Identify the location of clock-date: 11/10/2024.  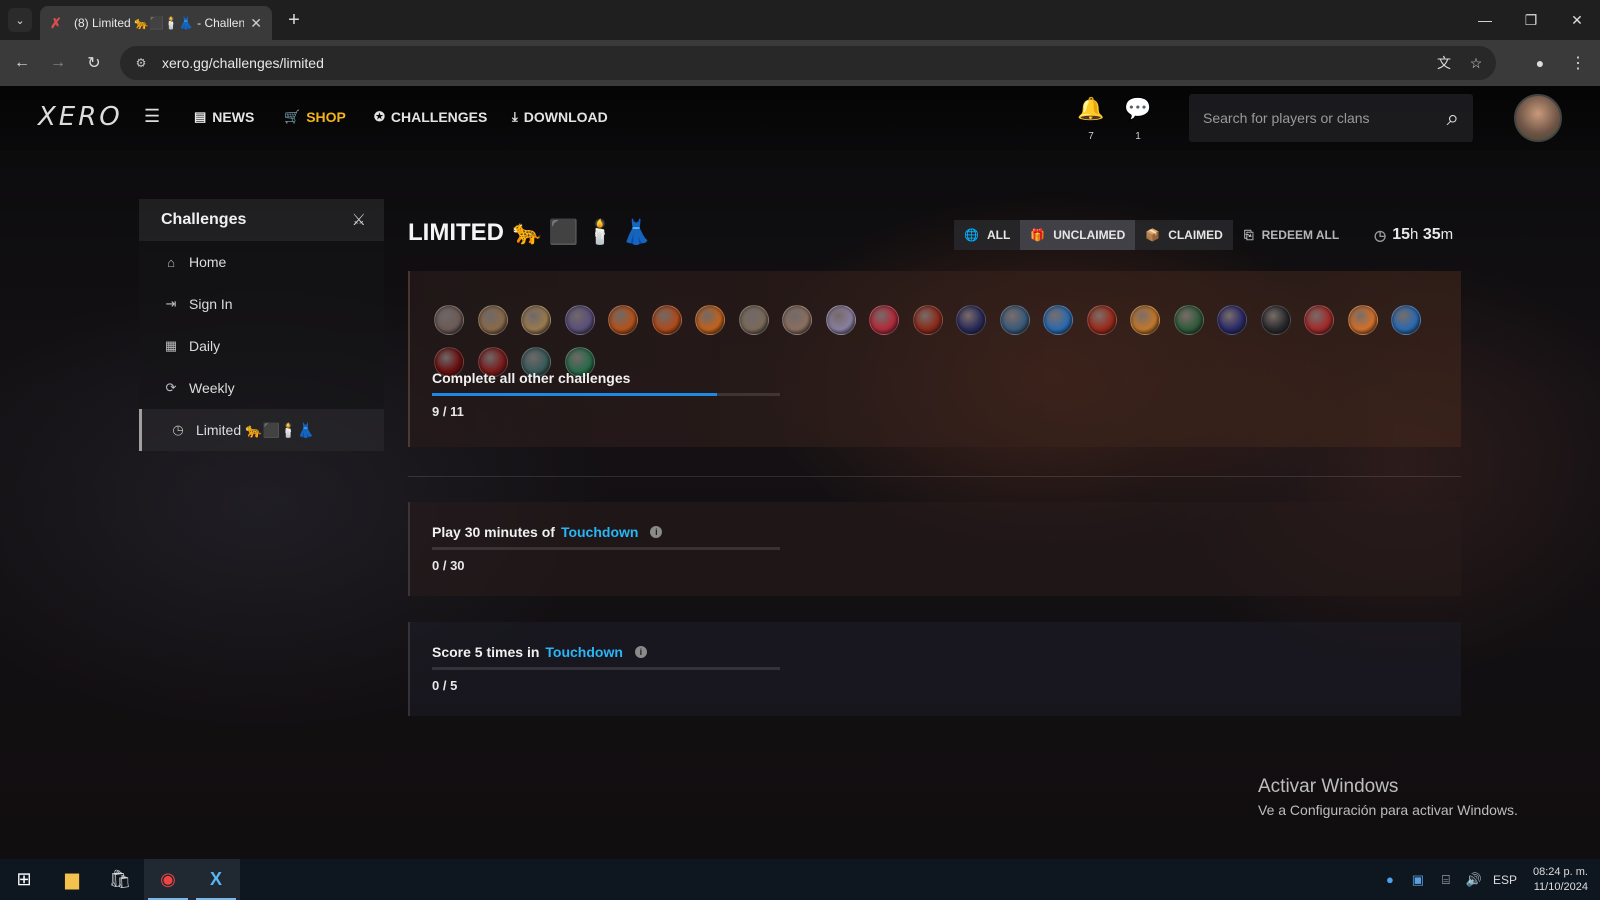
(1560, 886).